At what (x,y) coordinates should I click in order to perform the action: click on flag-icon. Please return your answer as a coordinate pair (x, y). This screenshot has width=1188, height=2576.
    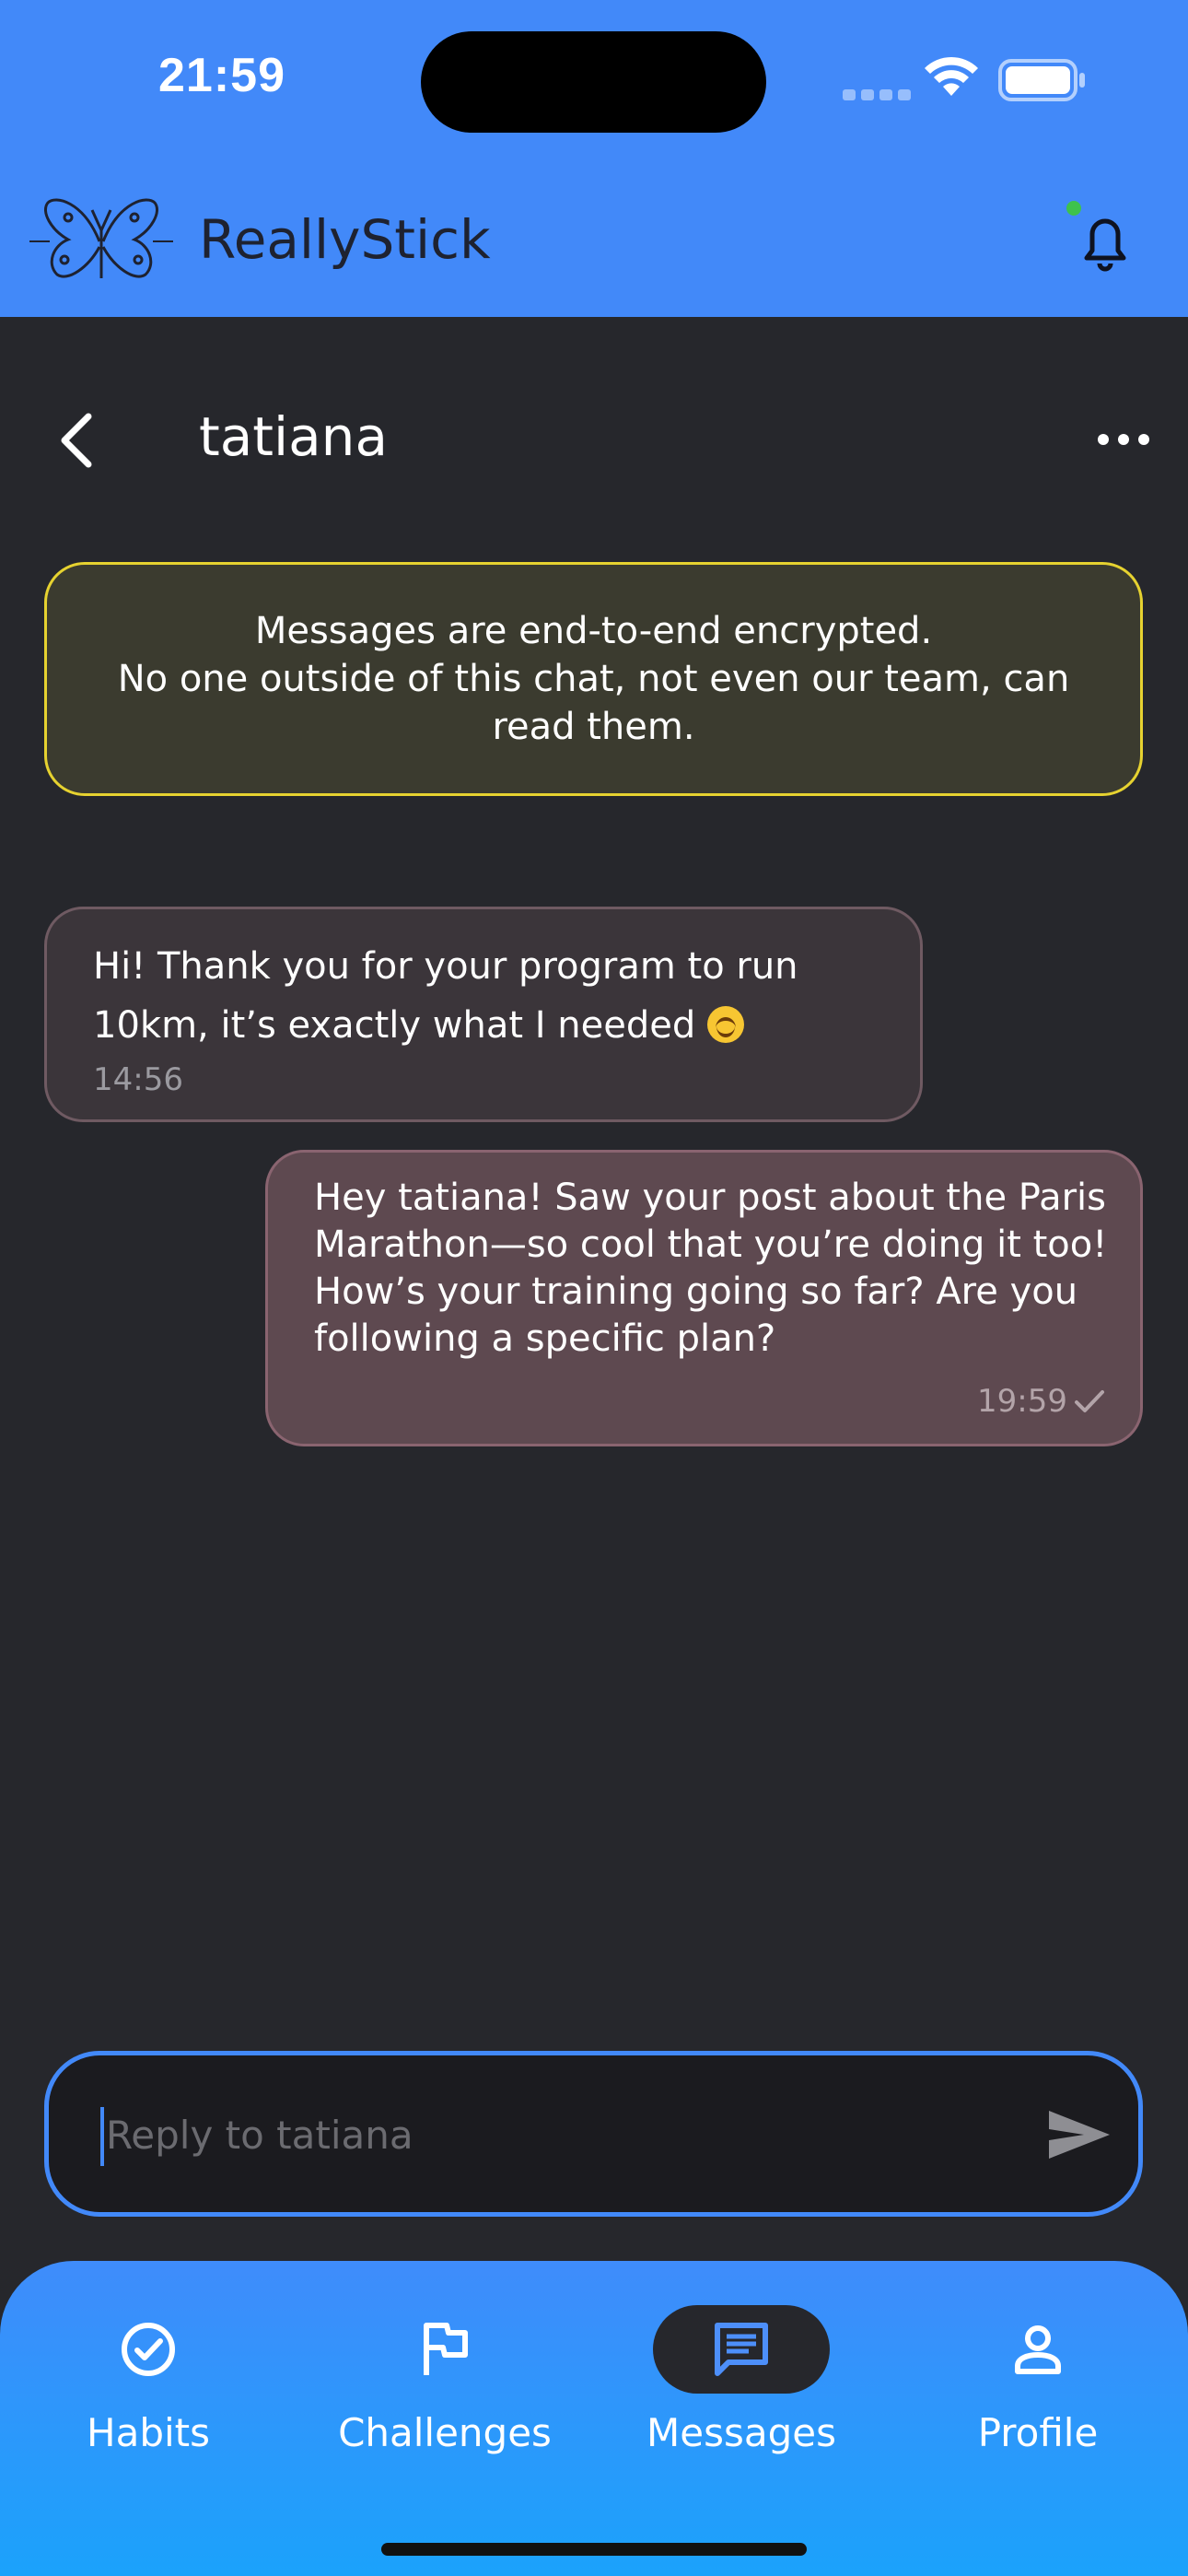
    Looking at the image, I should click on (446, 2349).